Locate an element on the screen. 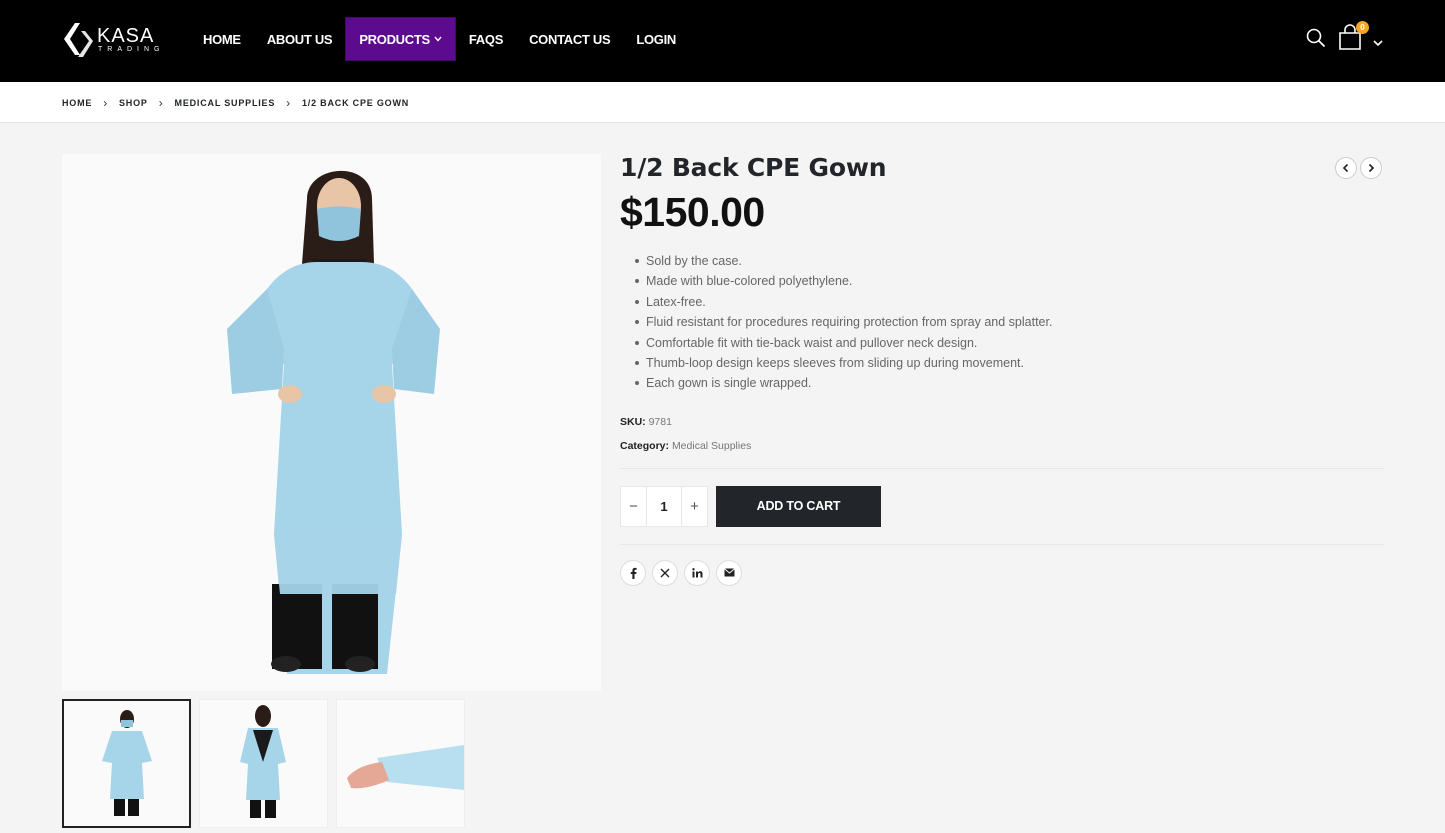 Image resolution: width=1445 pixels, height=833 pixels. cart-icon: 0 is located at coordinates (1353, 36).